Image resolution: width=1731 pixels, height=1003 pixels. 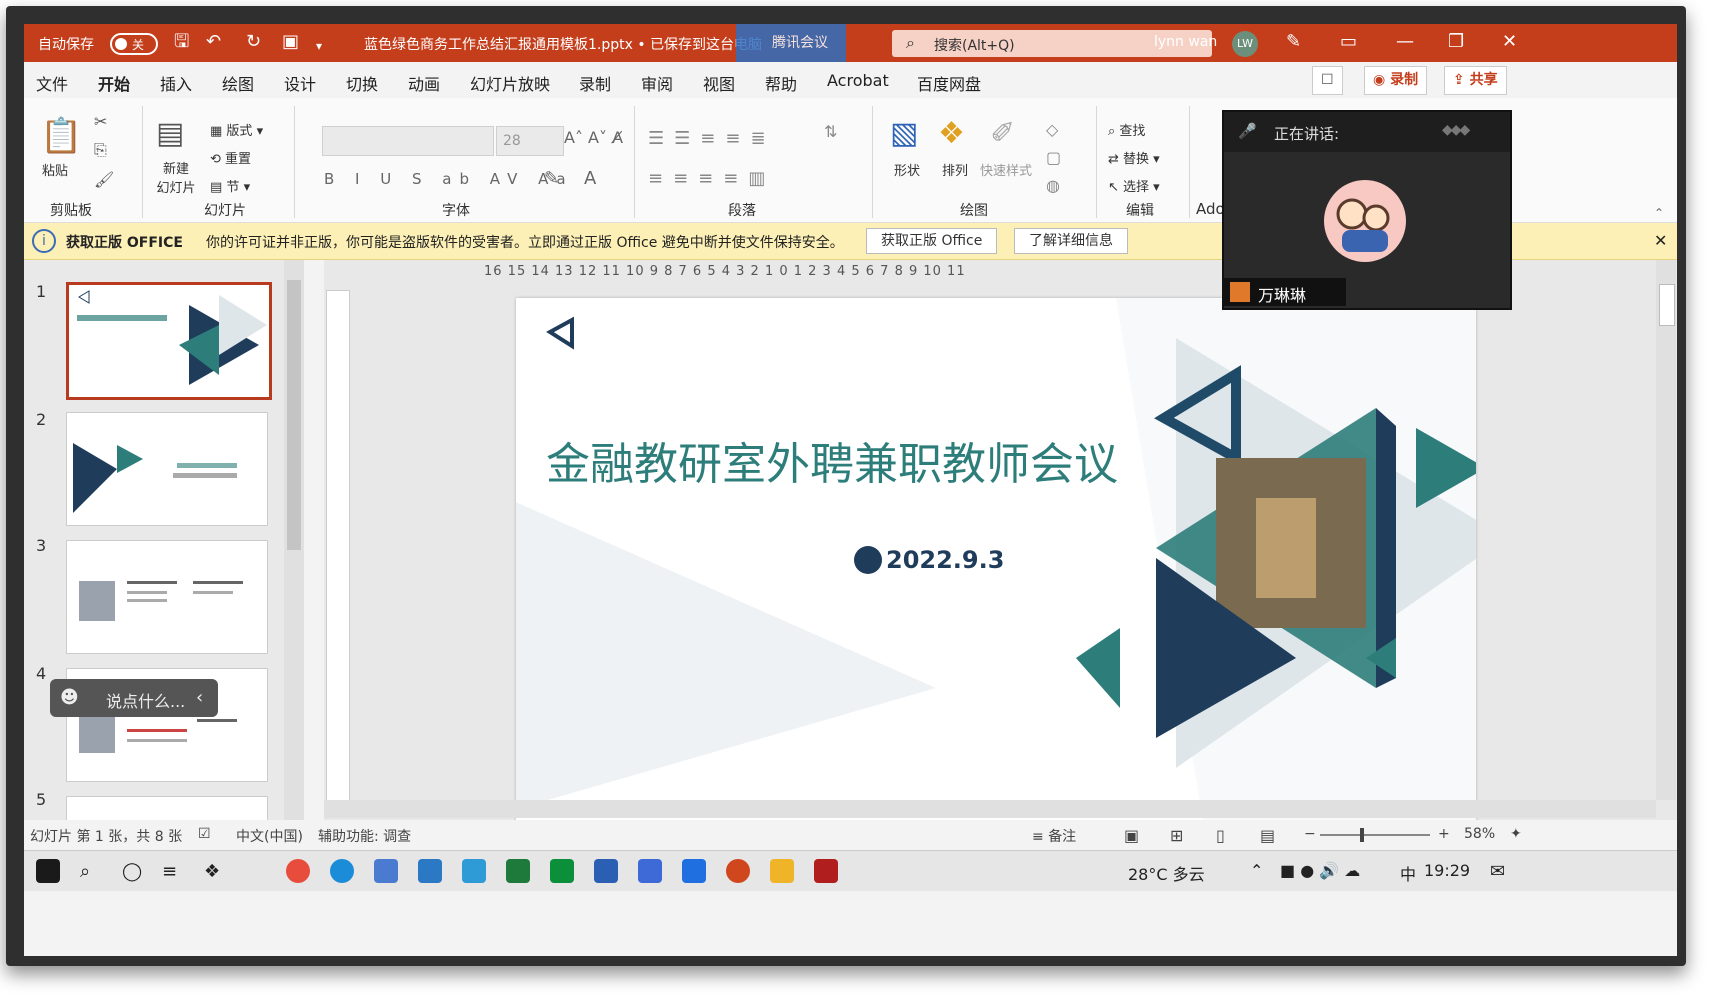 What do you see at coordinates (1293, 42) in the screenshot?
I see `pen-icon: ✎` at bounding box center [1293, 42].